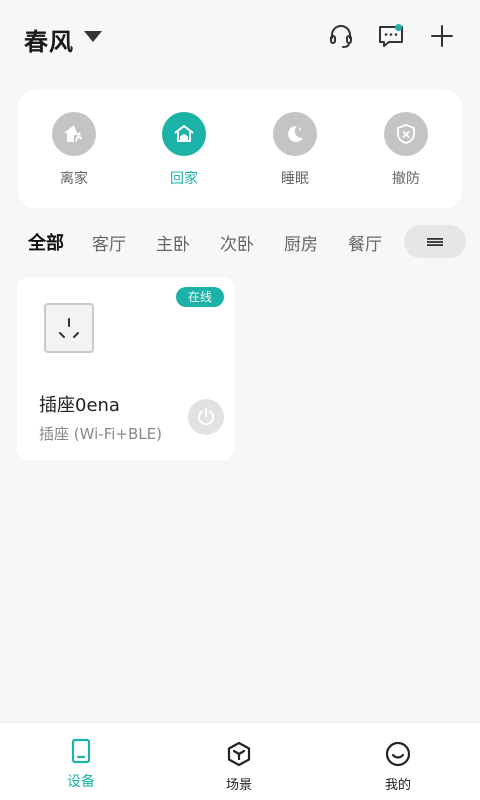 The image size is (480, 800). Describe the element at coordinates (295, 179) in the screenshot. I see `scene-label: 睡眠` at that location.